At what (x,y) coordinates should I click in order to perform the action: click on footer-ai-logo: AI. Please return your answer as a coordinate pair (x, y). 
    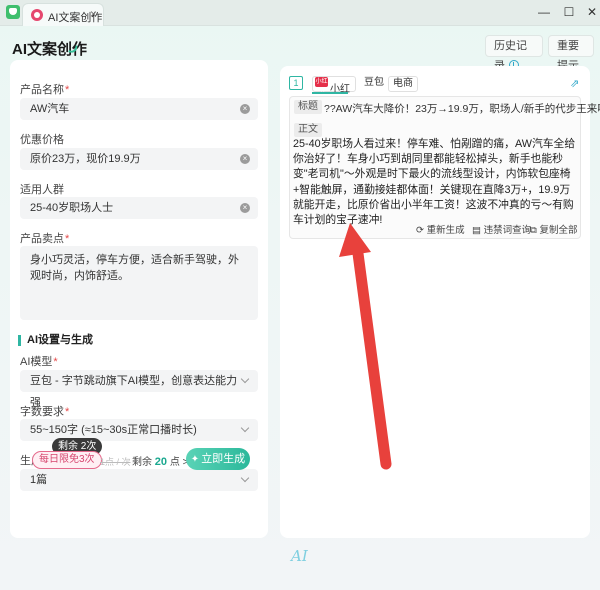
    Looking at the image, I should click on (299, 556).